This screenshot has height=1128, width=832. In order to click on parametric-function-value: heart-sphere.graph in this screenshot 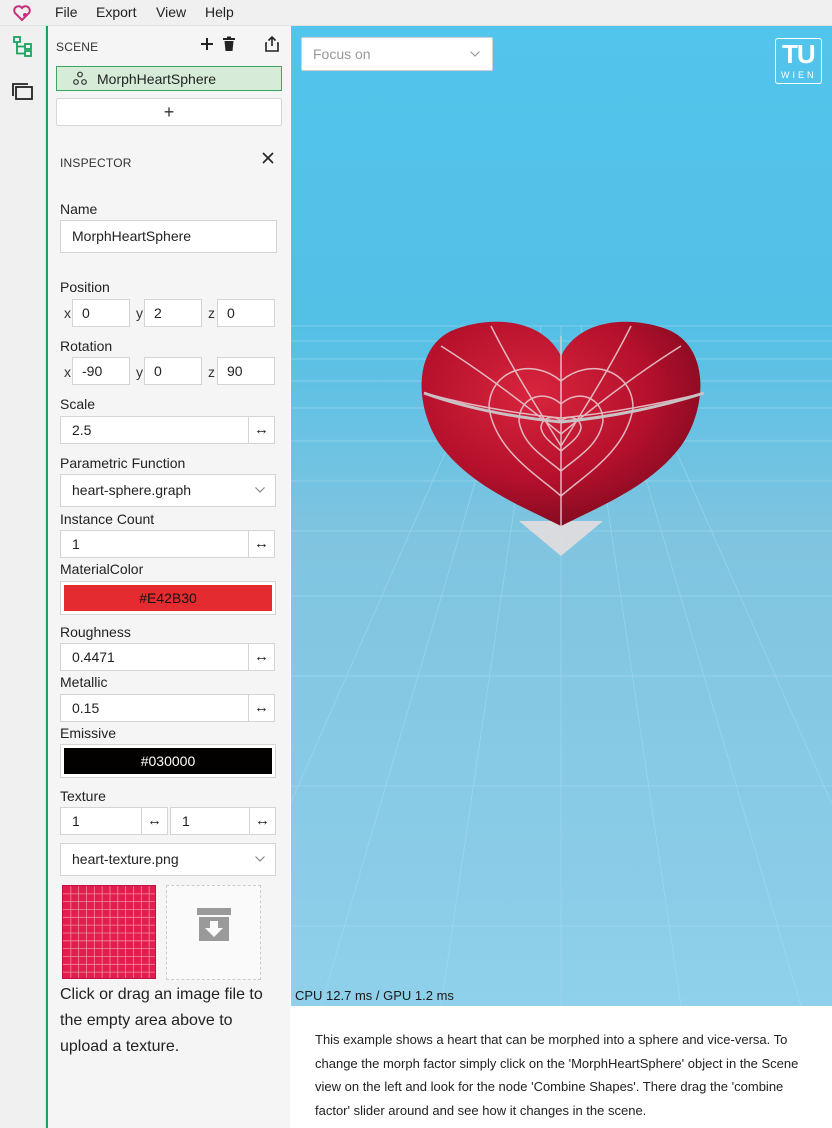, I will do `click(132, 490)`.